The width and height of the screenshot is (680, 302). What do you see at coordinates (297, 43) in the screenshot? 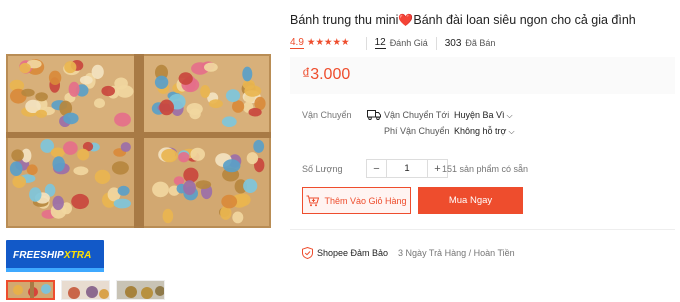
I see `rating-value: 4.9` at bounding box center [297, 43].